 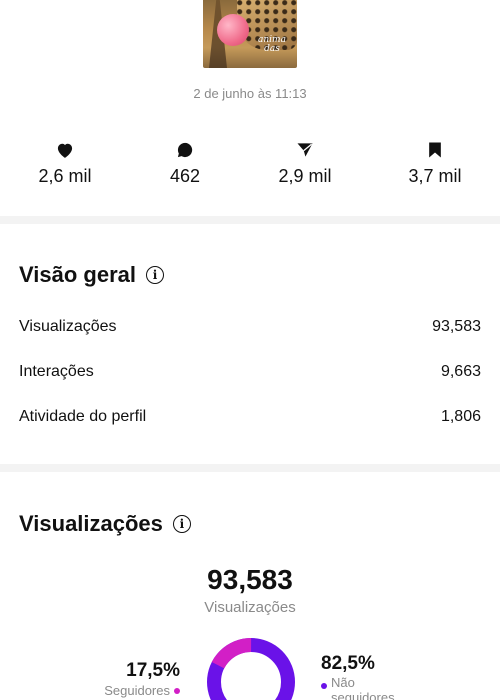 I want to click on thumbnail-caption: anima das, so click(x=272, y=44).